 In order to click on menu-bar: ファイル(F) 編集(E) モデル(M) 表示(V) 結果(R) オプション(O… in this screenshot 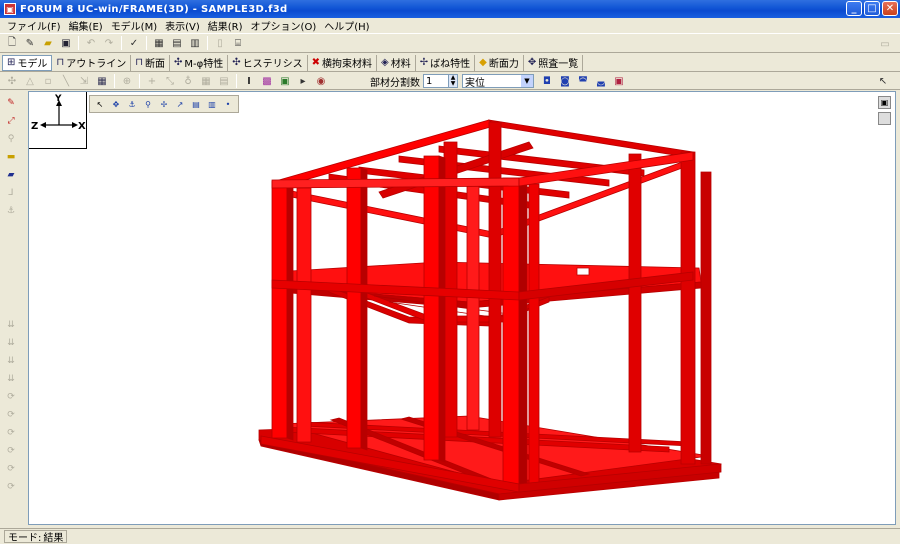, I will do `click(450, 25)`.